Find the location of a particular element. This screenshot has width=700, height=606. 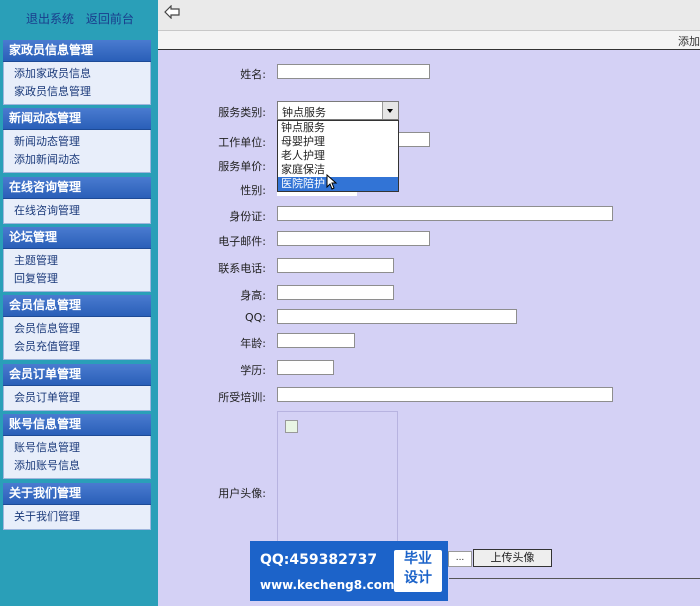

qq-input is located at coordinates (397, 316).